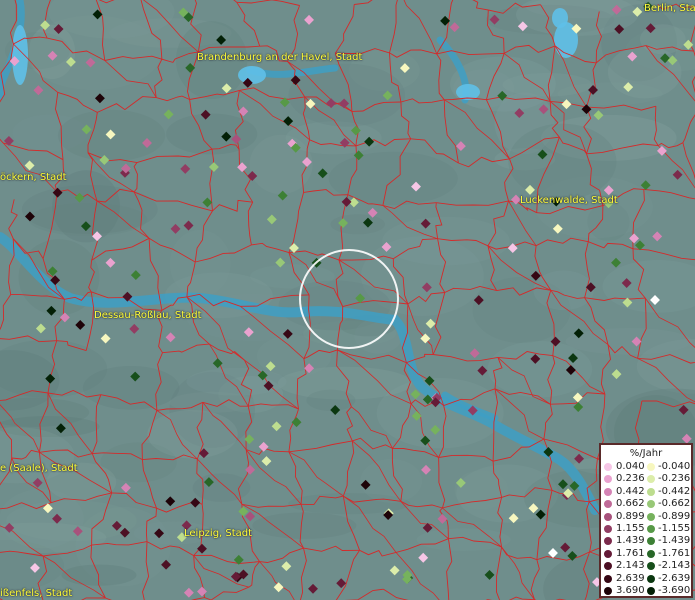 This screenshot has width=695, height=600. What do you see at coordinates (674, 504) in the screenshot?
I see `legend-label: -0.662` at bounding box center [674, 504].